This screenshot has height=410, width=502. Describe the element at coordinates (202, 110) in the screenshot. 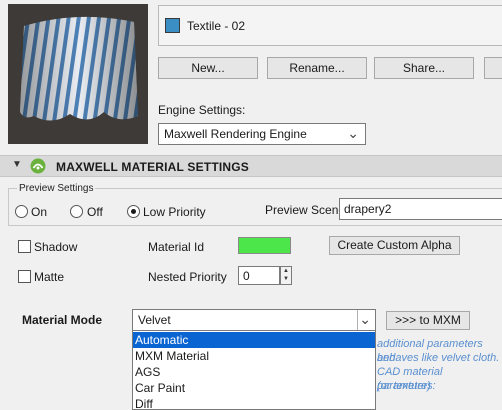

I see `engine-settings-label: Engine Settings:` at that location.